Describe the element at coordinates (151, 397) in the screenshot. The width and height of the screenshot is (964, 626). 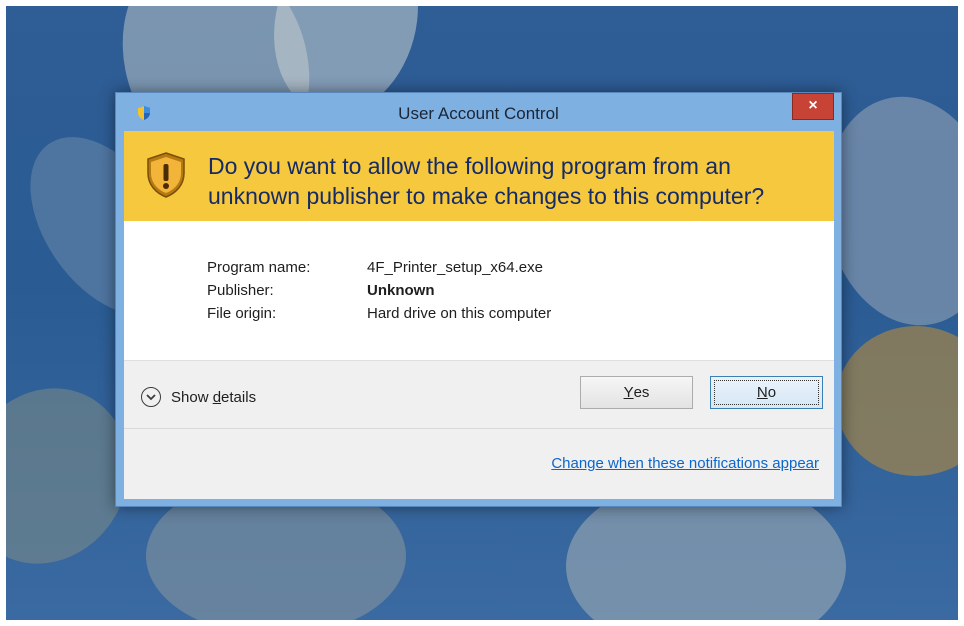
I see `chevron-down-icon` at that location.